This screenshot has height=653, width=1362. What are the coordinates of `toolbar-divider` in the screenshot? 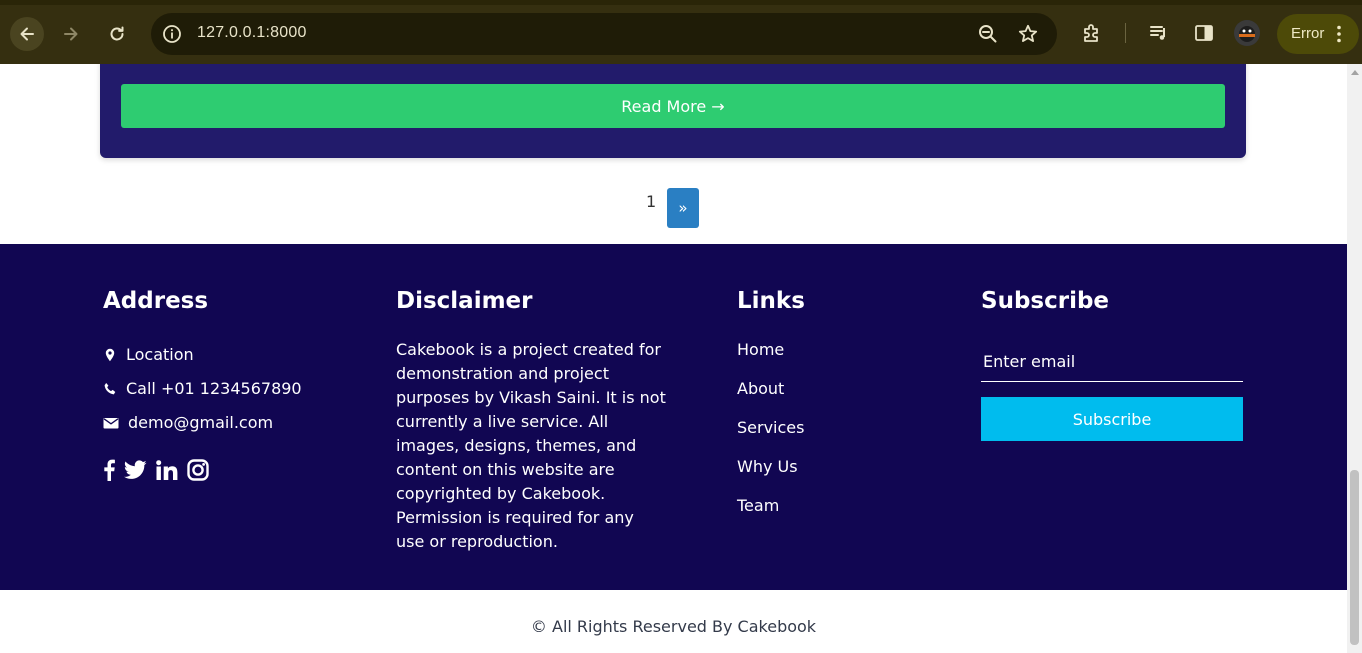 It's located at (1125, 33).